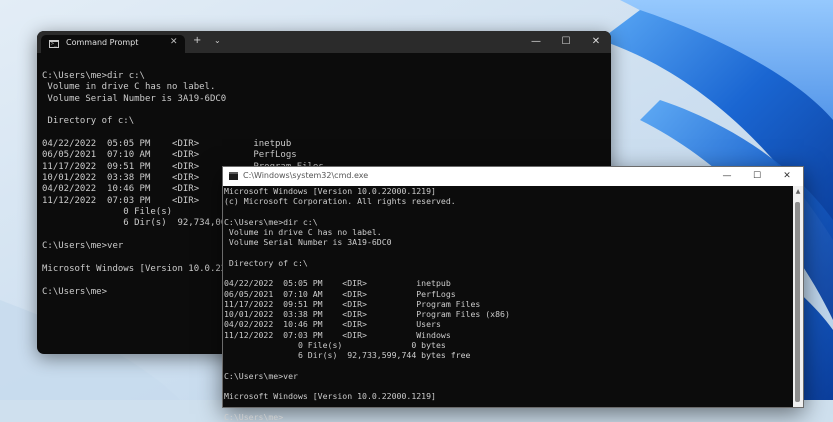 The height and width of the screenshot is (422, 833). What do you see at coordinates (324, 42) in the screenshot?
I see `terminal-titlebar: >_ Command Prompt ✕ + ⌄ — ☐ ✕` at bounding box center [324, 42].